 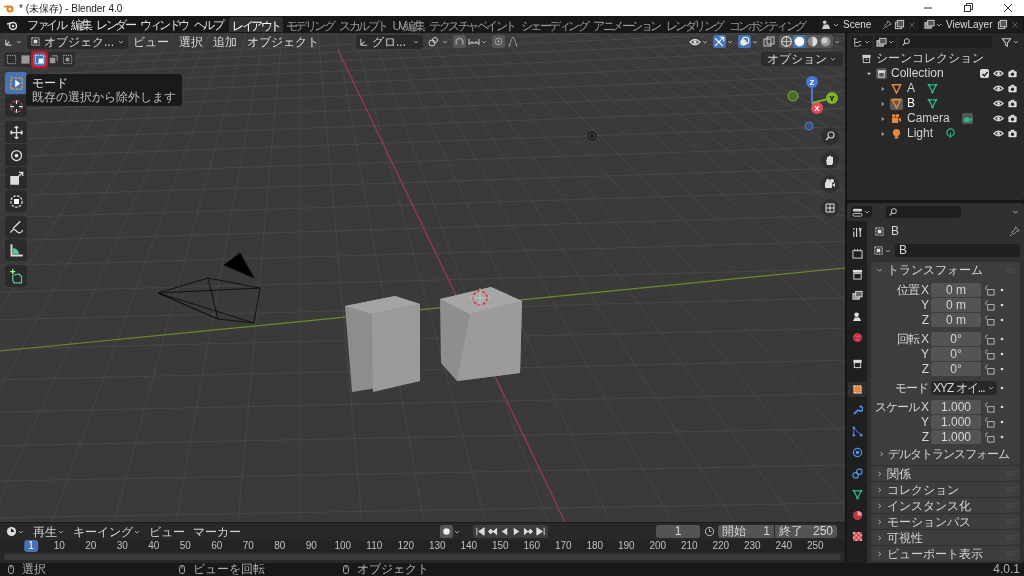 I want to click on view-layer-selector: ViewLayer, so click(x=972, y=24).